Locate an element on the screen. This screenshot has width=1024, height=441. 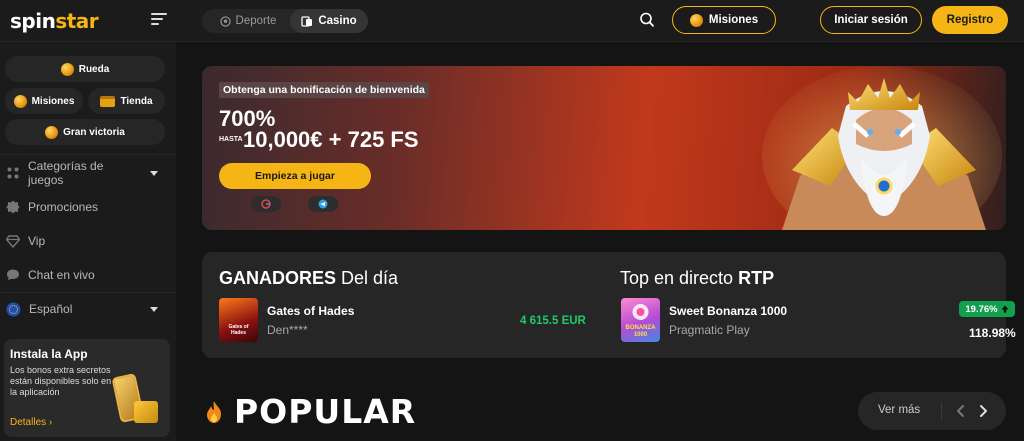
sidebar-item-categorias: Categorías de juegos is located at coordinates (88, 173).